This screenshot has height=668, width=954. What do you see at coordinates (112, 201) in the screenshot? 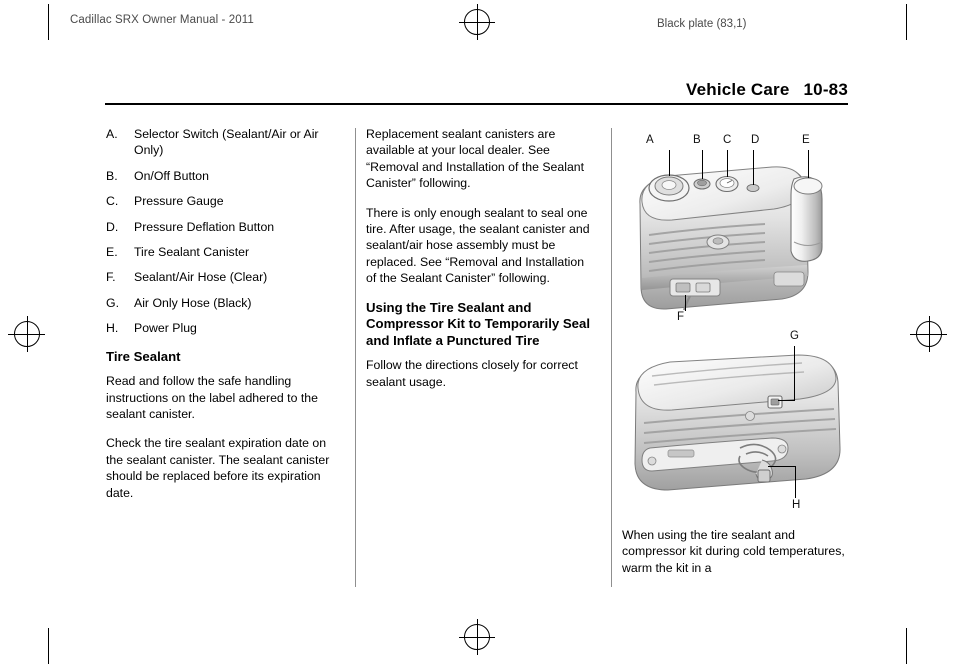
I see `callout-key: C.` at bounding box center [112, 201].